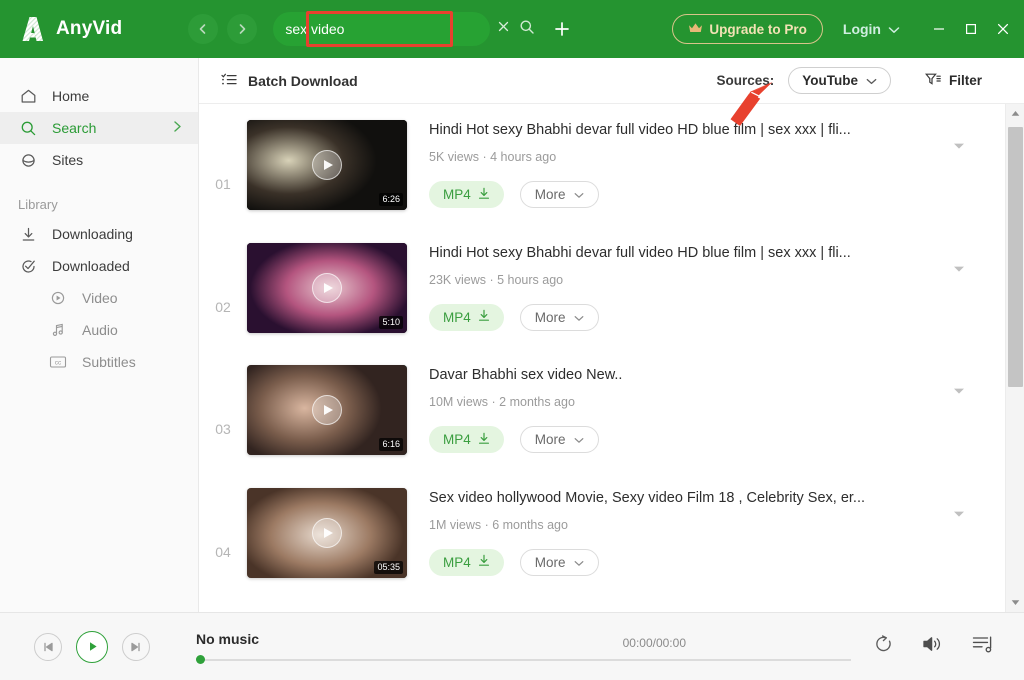 The width and height of the screenshot is (1024, 680). What do you see at coordinates (1003, 29) in the screenshot?
I see `close-button` at bounding box center [1003, 29].